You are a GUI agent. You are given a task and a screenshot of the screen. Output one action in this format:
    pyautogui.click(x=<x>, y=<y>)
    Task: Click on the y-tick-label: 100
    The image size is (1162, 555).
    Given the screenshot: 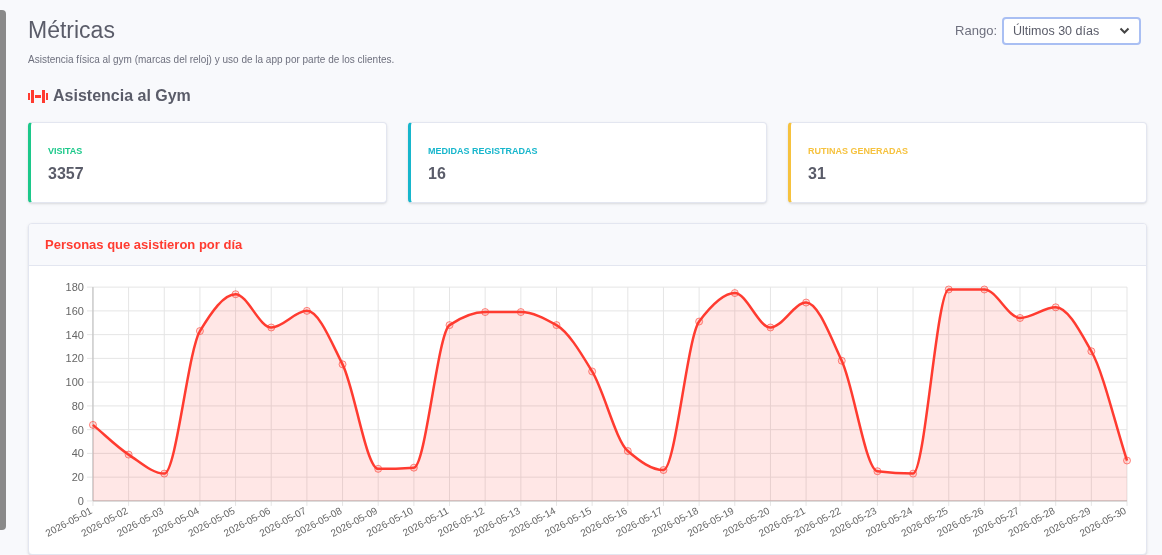 What is the action you would take?
    pyautogui.click(x=74, y=382)
    